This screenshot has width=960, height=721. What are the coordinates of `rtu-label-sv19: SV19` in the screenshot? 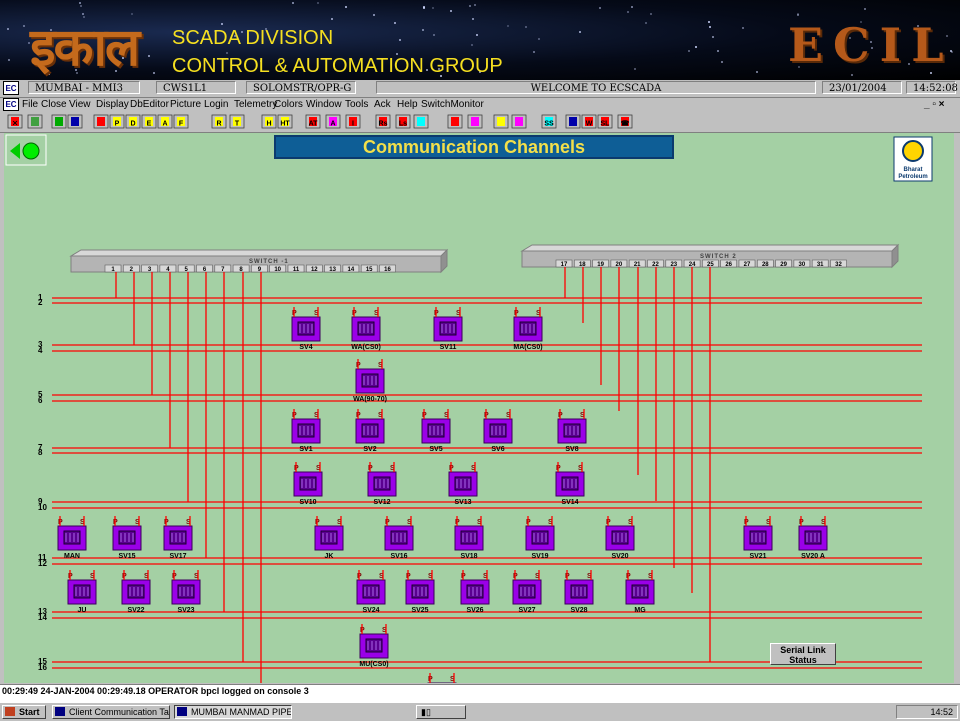 It's located at (539, 556).